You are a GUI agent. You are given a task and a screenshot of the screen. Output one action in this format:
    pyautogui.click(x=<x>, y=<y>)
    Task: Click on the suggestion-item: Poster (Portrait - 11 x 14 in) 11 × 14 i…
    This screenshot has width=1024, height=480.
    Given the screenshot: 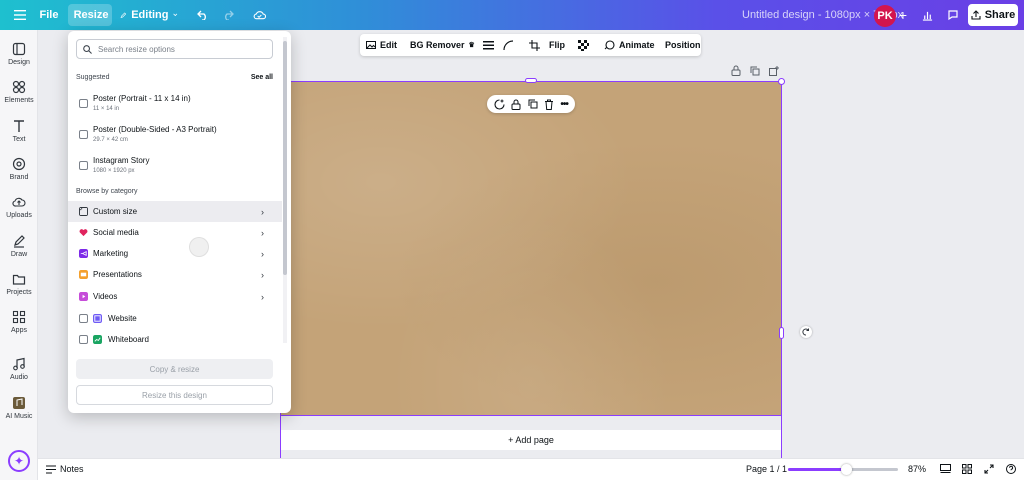 What is the action you would take?
    pyautogui.click(x=175, y=105)
    